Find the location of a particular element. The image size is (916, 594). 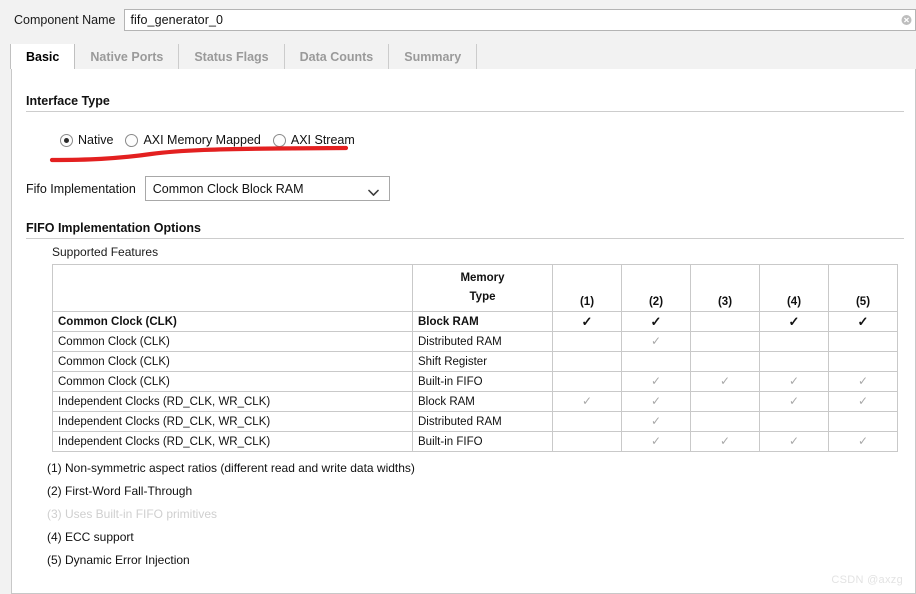

radio-axi-memory-mapped-label: AXI Memory Mapped is located at coordinates (202, 140).